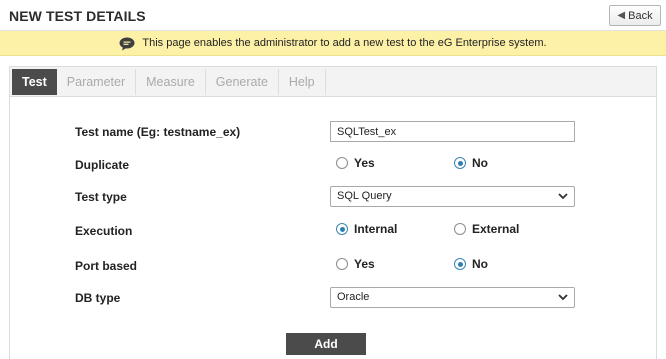 The height and width of the screenshot is (359, 666). What do you see at coordinates (302, 82) in the screenshot?
I see `tab-help: Help` at bounding box center [302, 82].